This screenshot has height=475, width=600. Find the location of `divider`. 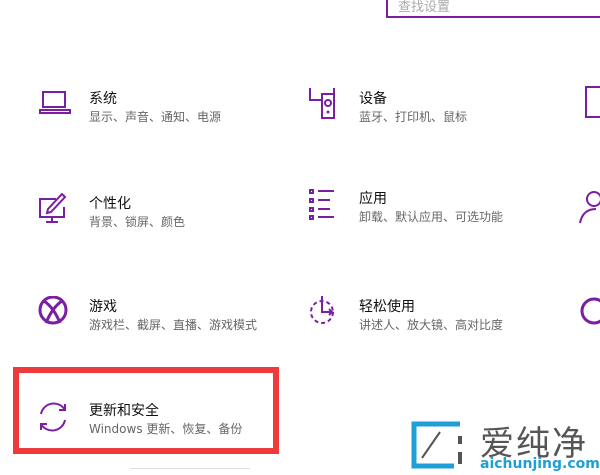

divider is located at coordinates (190, 468).